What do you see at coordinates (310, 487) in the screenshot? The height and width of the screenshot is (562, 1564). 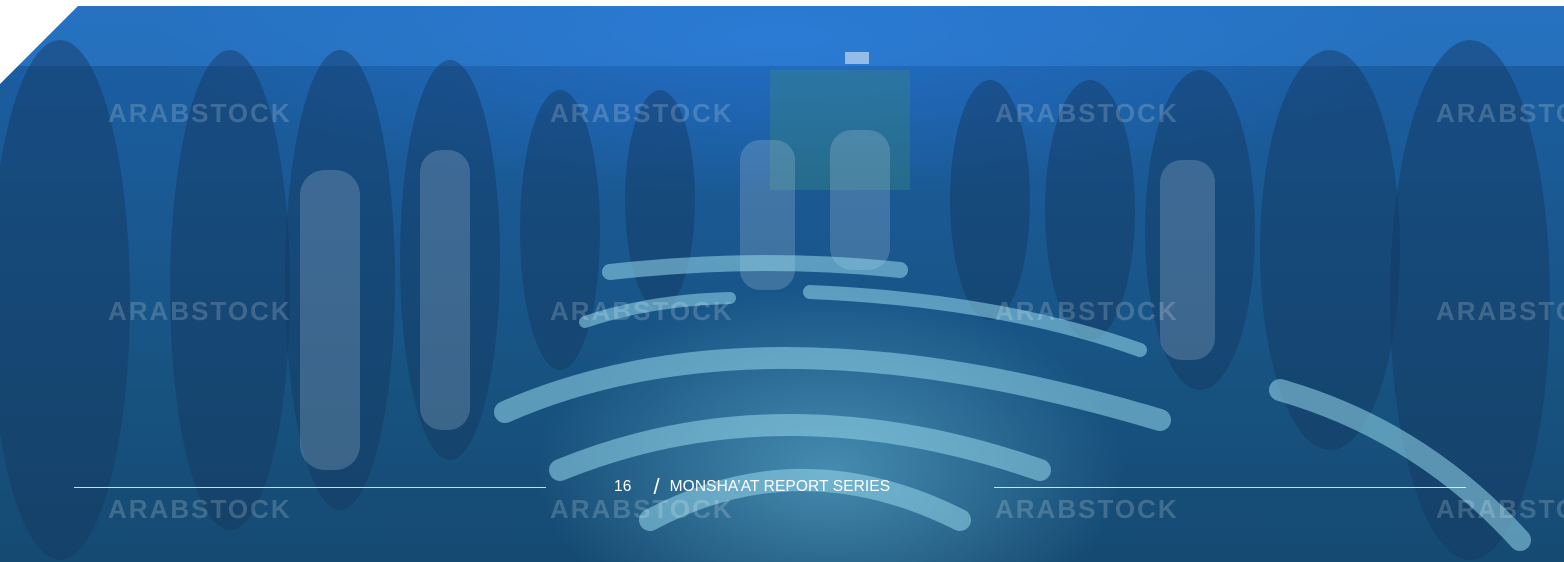 I see `footer-rule-left` at bounding box center [310, 487].